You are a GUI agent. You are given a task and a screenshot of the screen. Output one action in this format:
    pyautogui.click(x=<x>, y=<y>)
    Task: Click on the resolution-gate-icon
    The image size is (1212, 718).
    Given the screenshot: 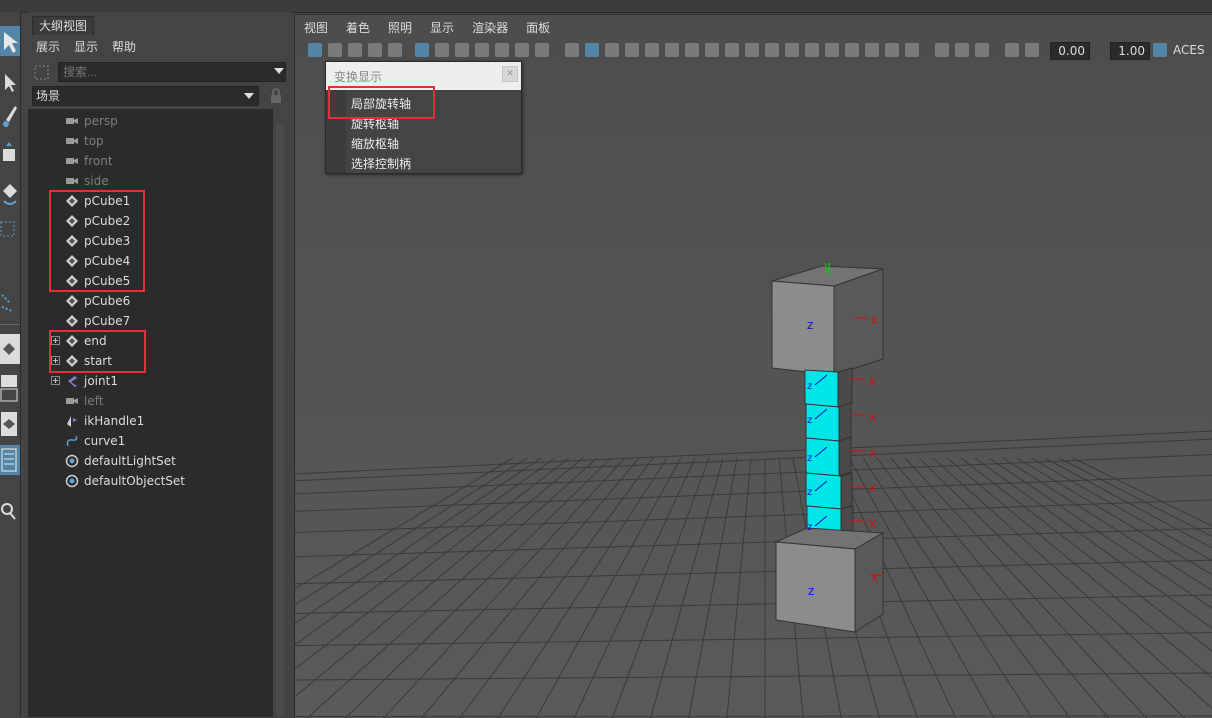 What is the action you would take?
    pyautogui.click(x=462, y=50)
    